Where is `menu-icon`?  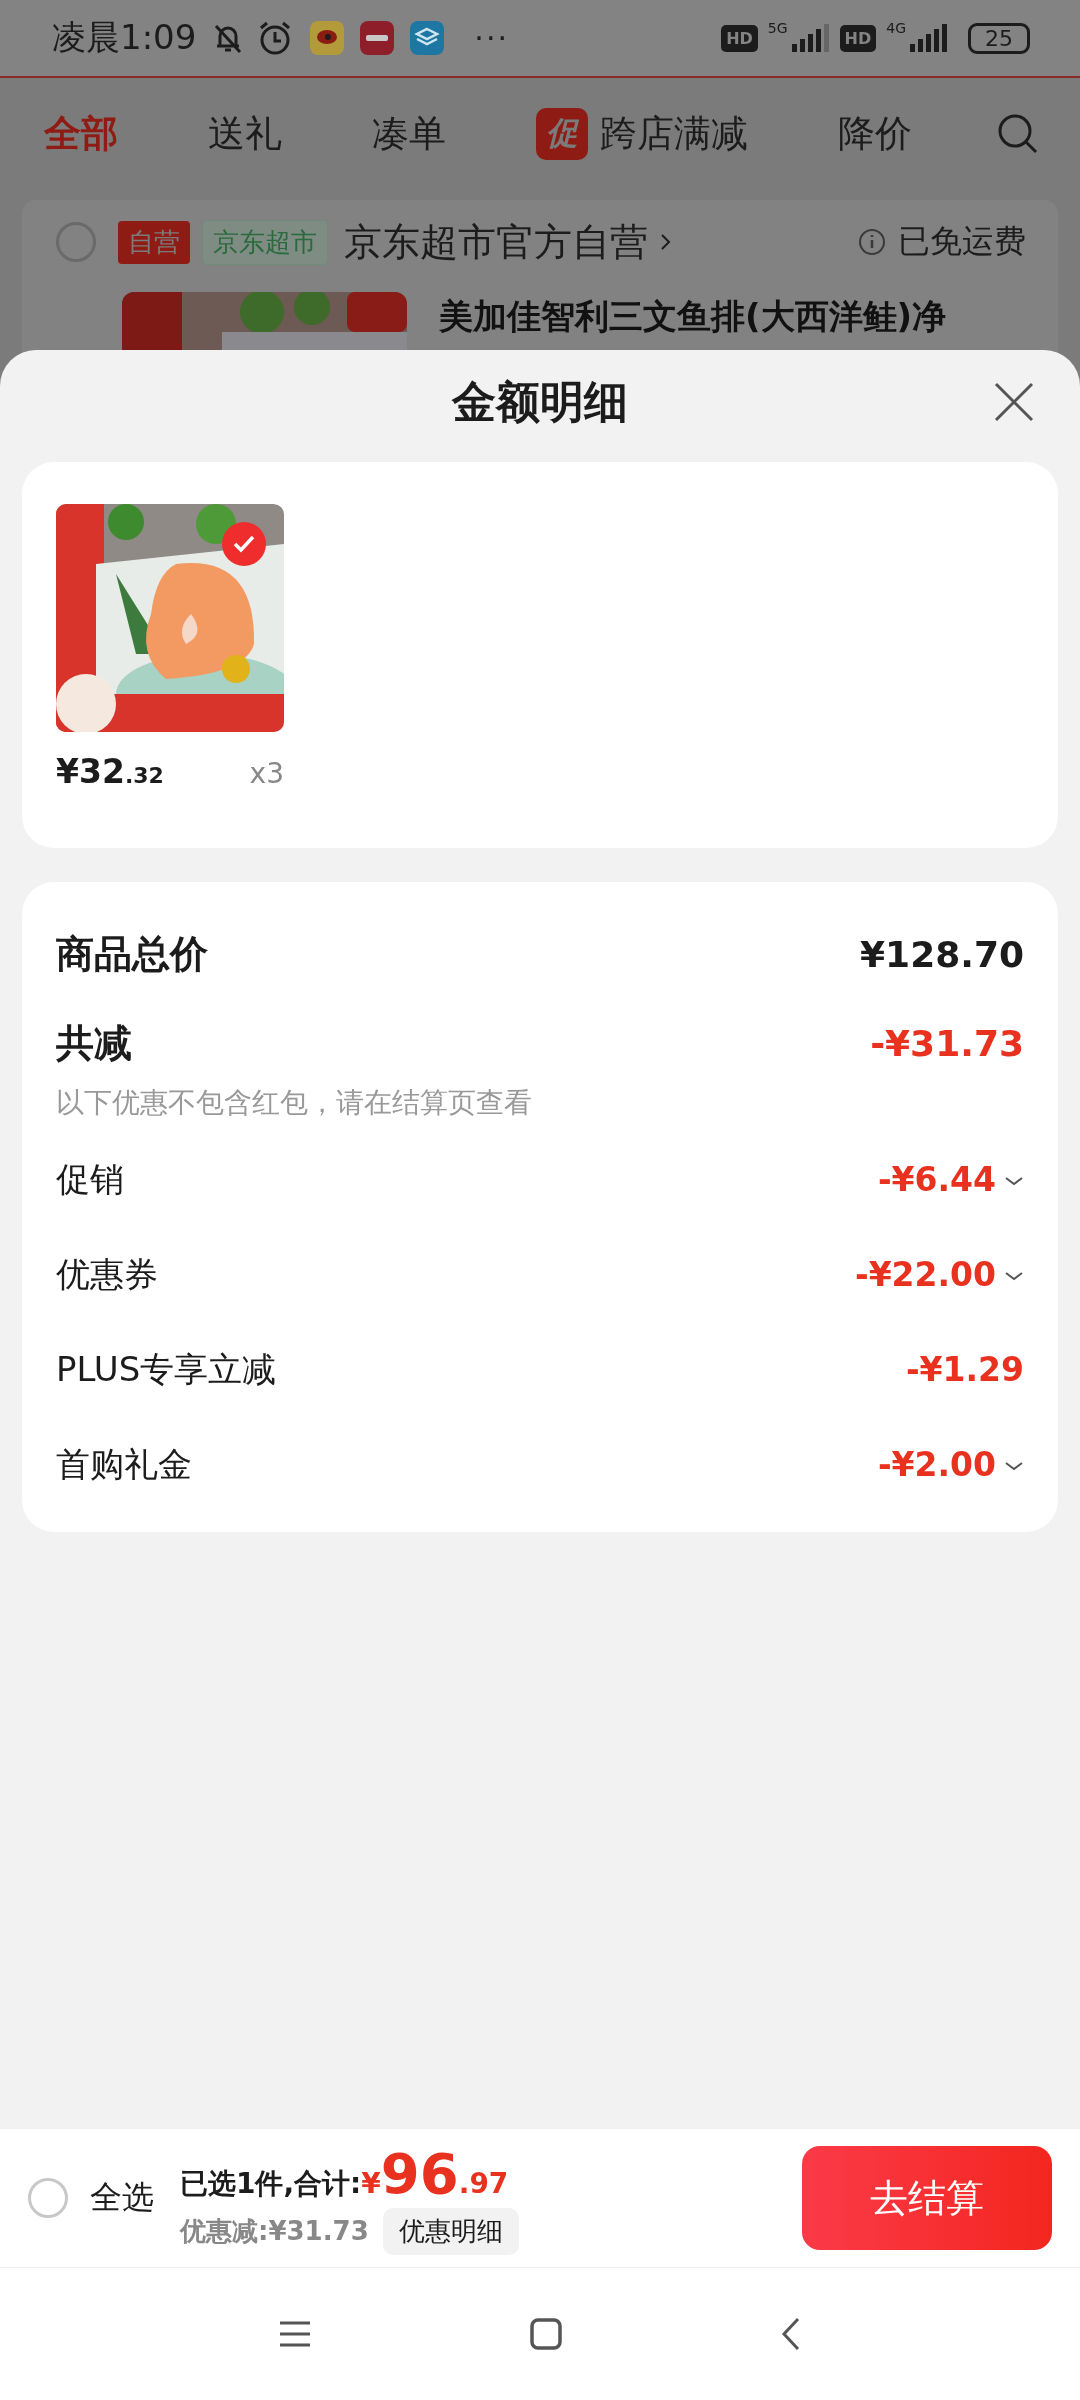
menu-icon is located at coordinates (295, 2334).